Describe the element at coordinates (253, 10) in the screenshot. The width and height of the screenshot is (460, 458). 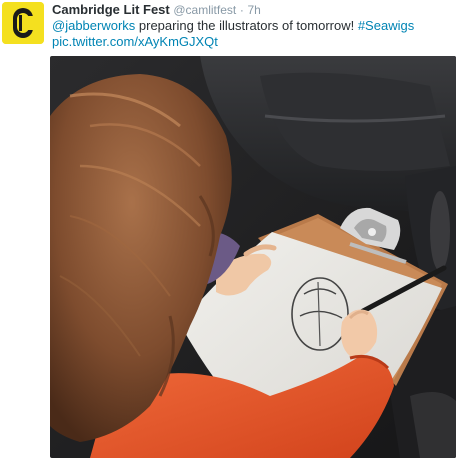
I see `tweet-timestamp: 7h` at that location.